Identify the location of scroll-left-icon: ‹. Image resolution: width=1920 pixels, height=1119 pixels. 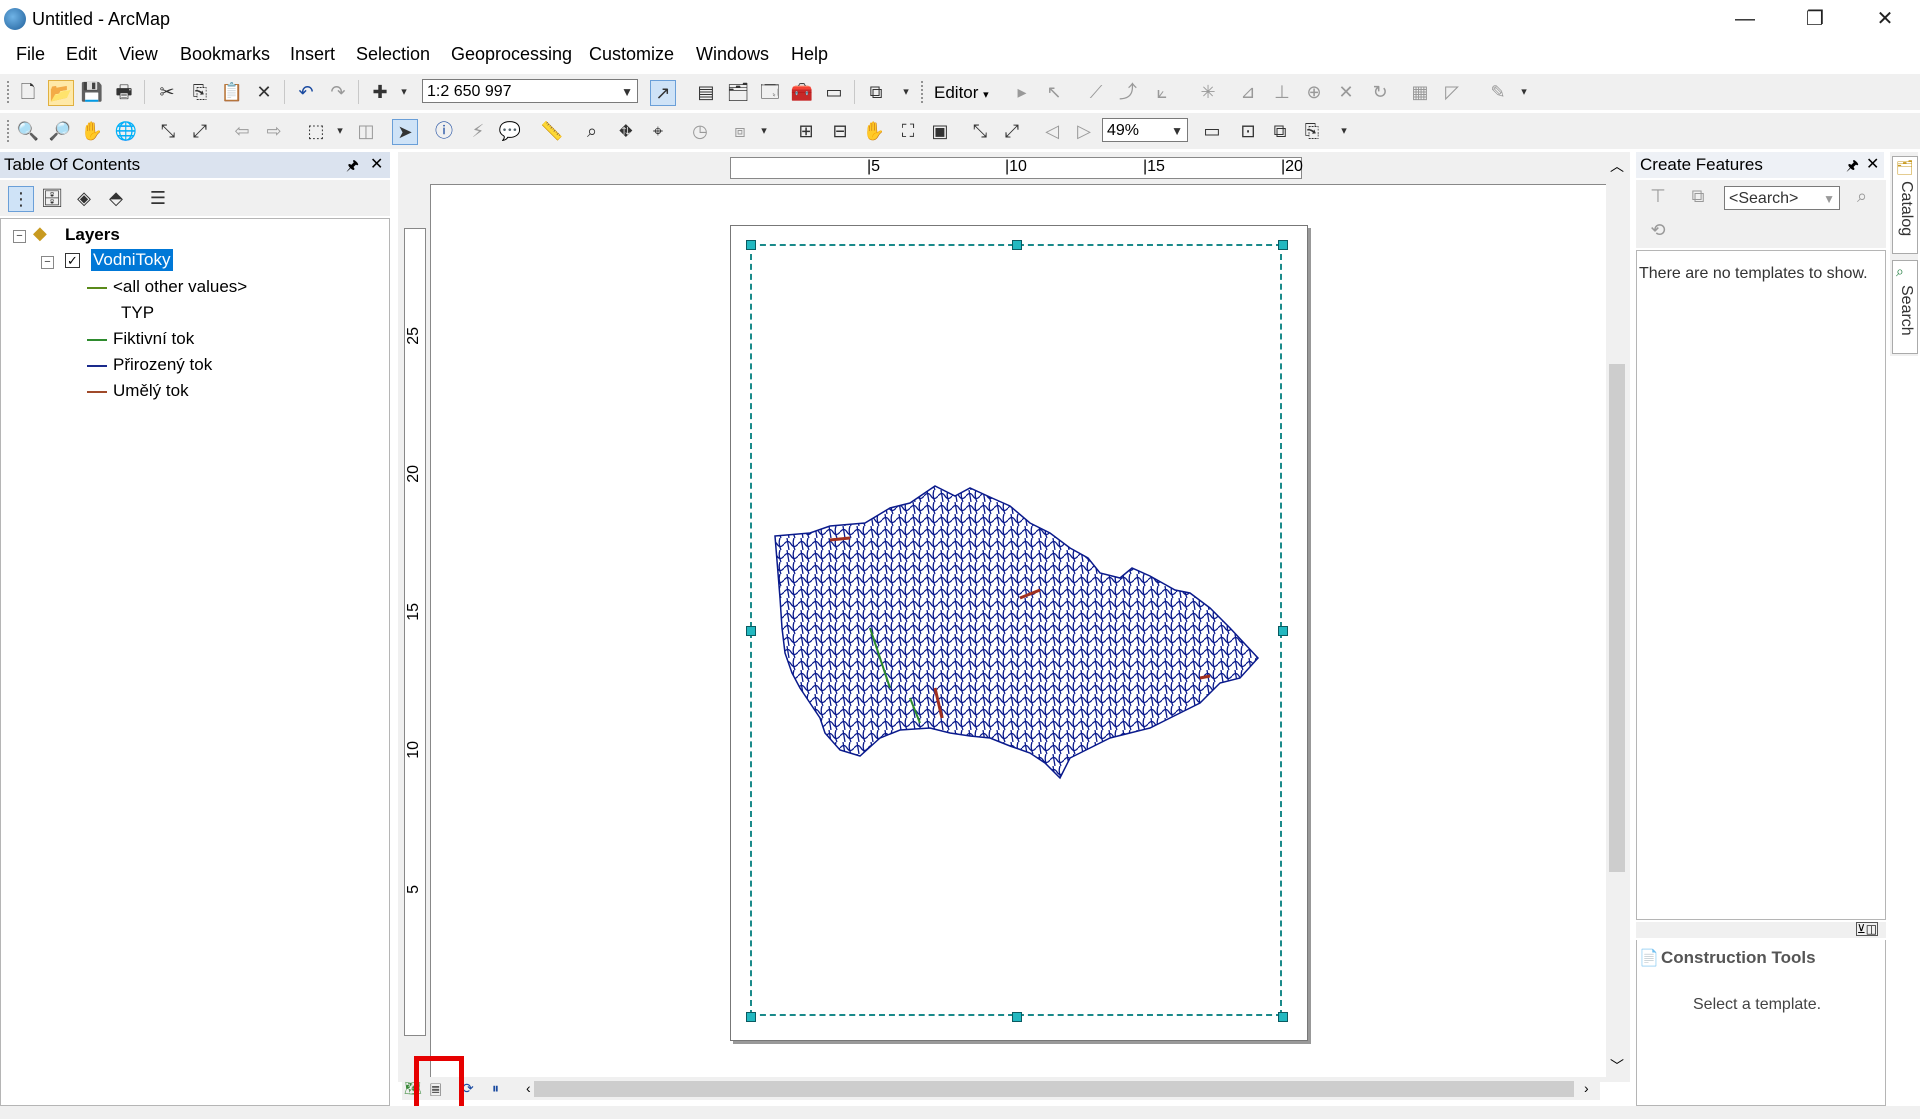
(528, 1088).